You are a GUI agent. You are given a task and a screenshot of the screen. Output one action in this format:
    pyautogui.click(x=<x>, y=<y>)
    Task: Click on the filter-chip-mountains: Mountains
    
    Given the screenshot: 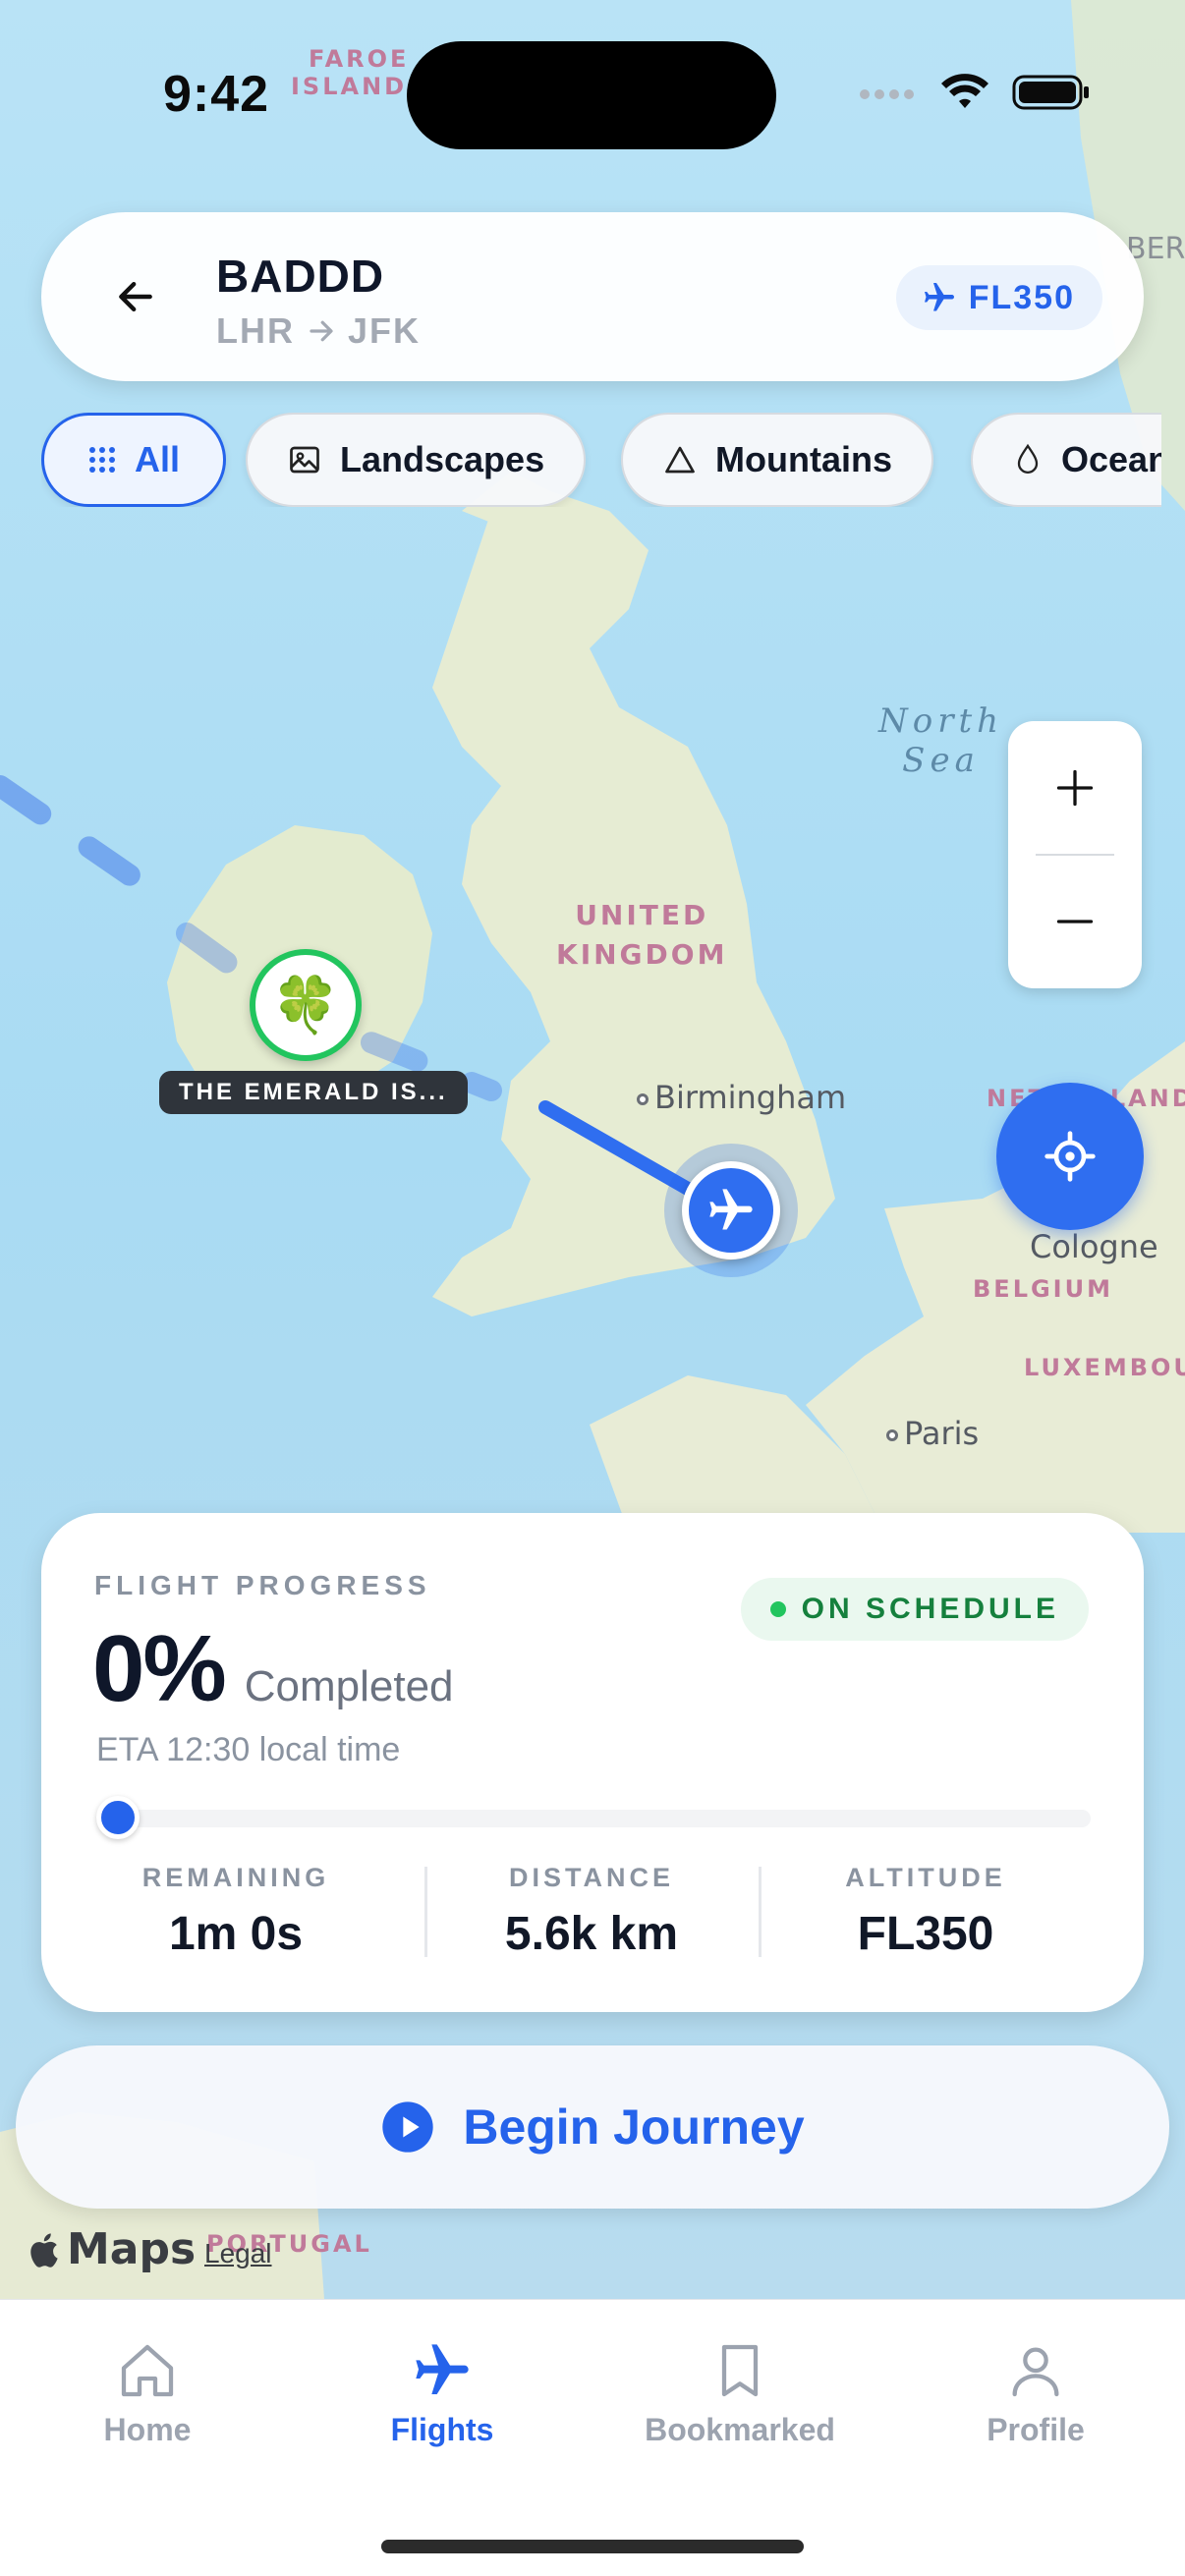 What is the action you would take?
    pyautogui.click(x=777, y=460)
    